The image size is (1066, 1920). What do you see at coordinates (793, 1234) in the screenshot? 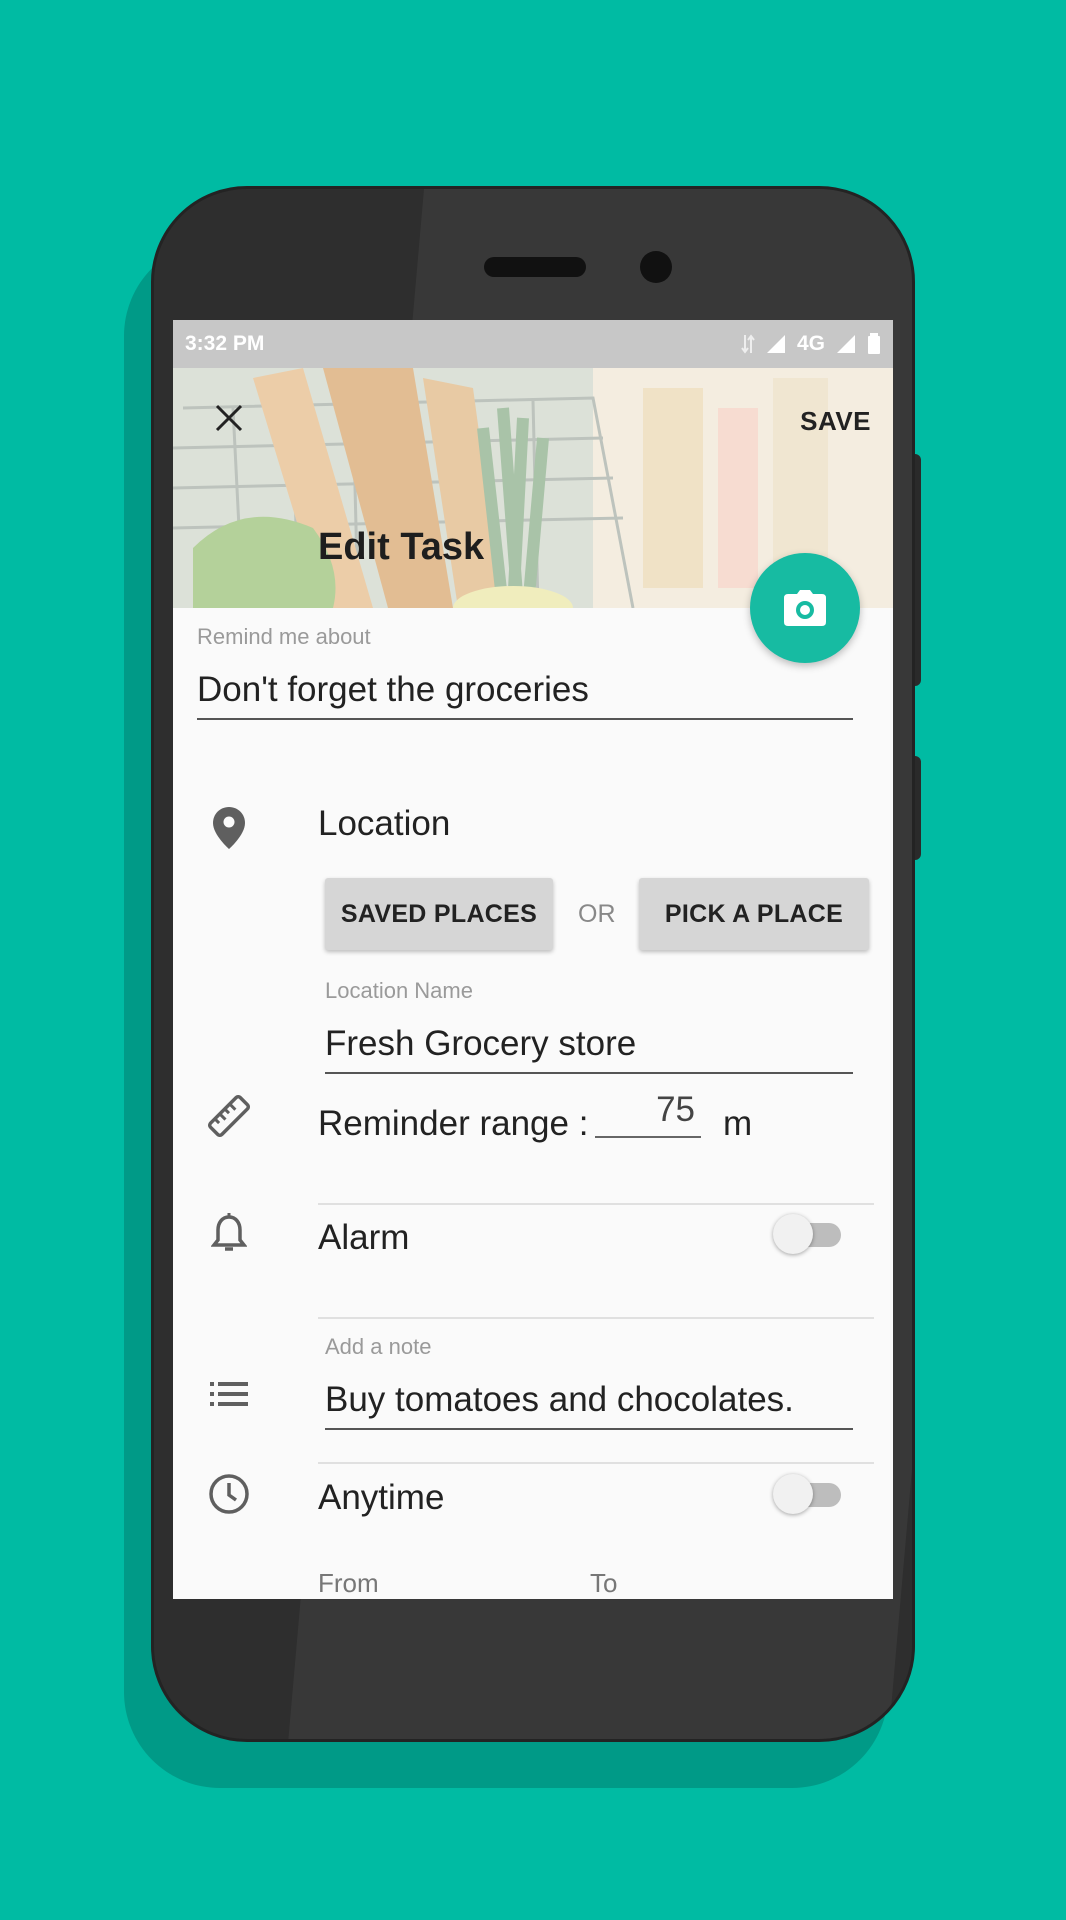
I see `alarm-toggle-thumb` at bounding box center [793, 1234].